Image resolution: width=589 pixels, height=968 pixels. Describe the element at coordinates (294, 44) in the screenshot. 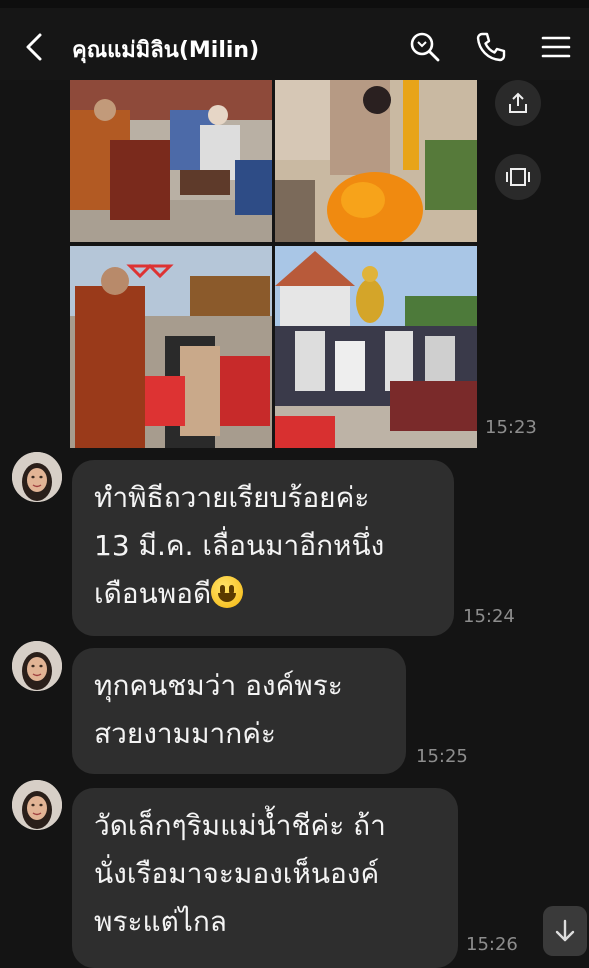

I see `chat-header: คุณแม่มิลิน(Milin)` at that location.